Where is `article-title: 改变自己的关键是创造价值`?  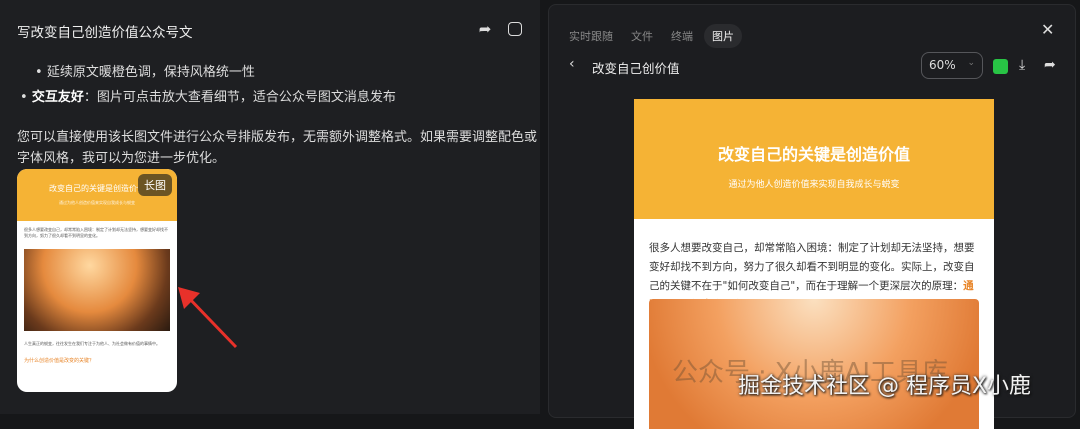 article-title: 改变自己的关键是创造价值 is located at coordinates (813, 154).